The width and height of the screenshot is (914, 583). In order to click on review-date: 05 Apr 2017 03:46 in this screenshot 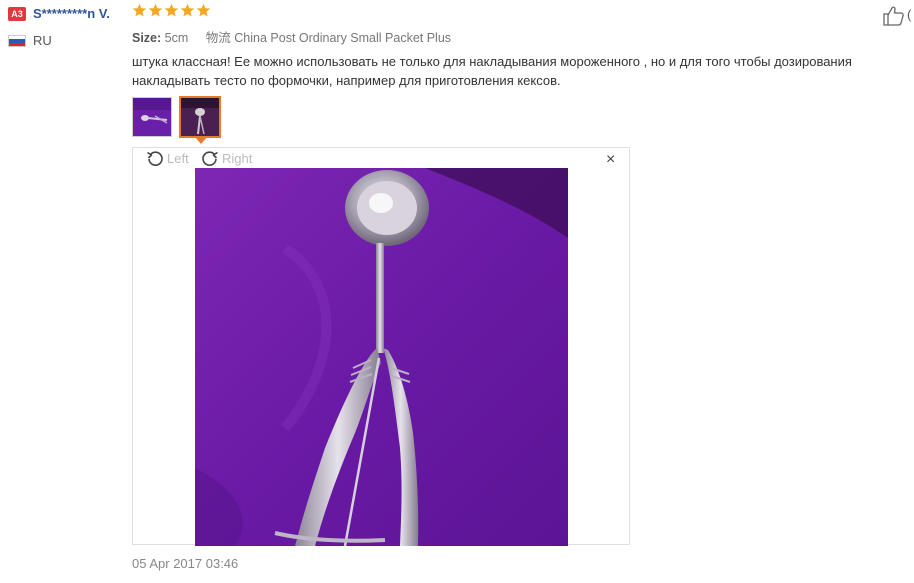, I will do `click(185, 563)`.